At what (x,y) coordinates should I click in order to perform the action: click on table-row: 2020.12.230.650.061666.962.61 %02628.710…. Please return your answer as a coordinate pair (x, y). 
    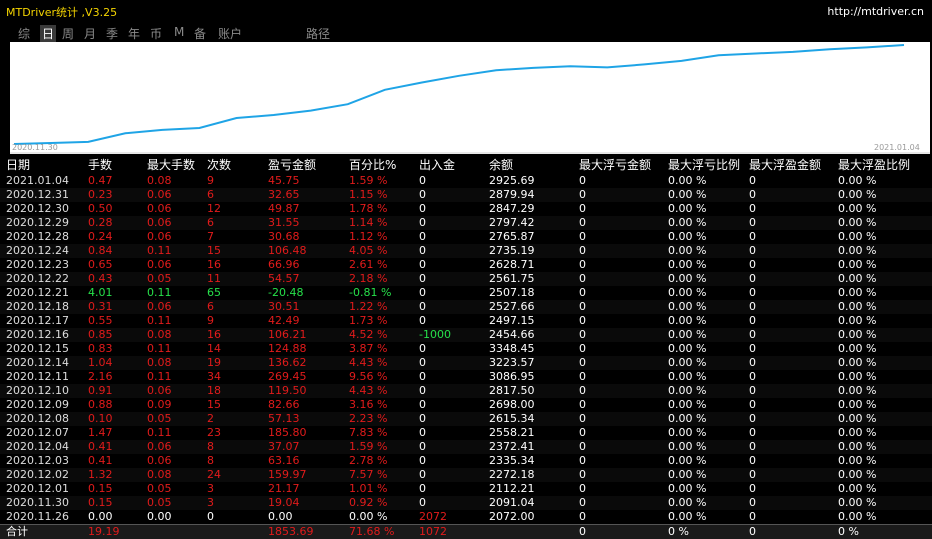
    Looking at the image, I should click on (466, 265).